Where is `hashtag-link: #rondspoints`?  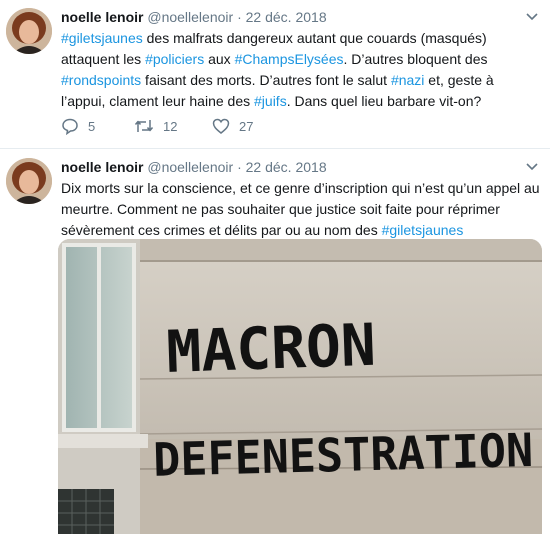 hashtag-link: #rondspoints is located at coordinates (101, 80).